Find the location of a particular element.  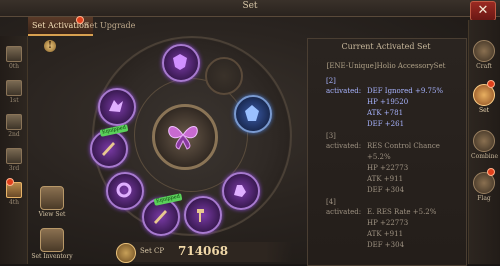

combine-icon is located at coordinates (484, 141).